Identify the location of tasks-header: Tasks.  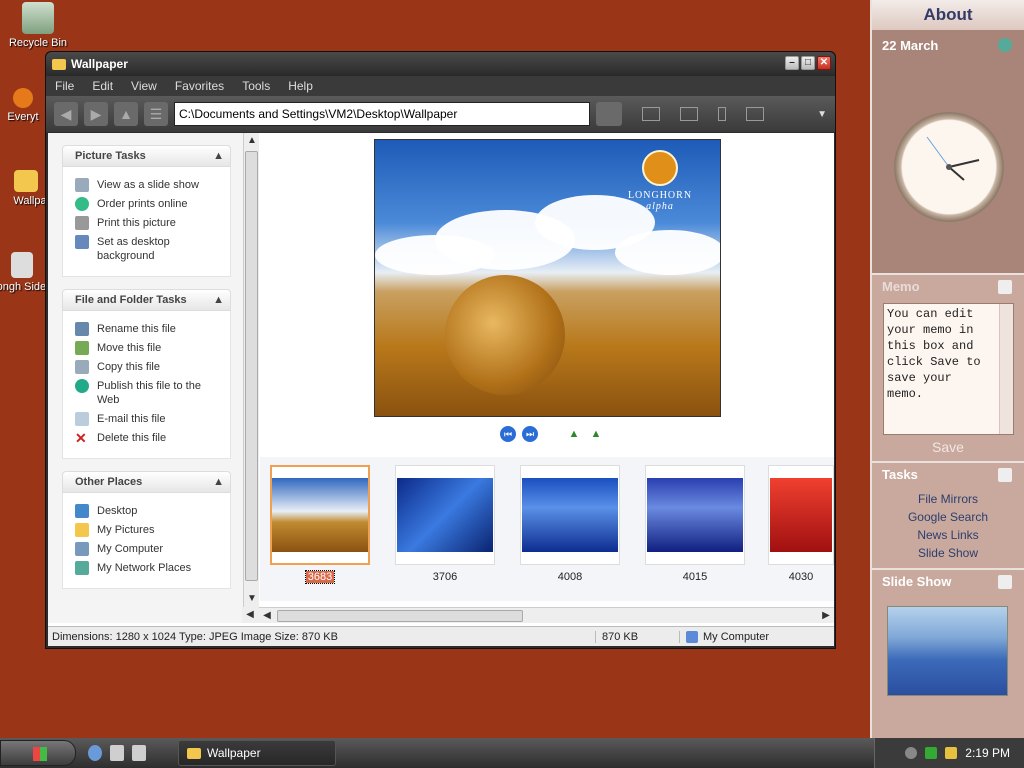
(948, 475).